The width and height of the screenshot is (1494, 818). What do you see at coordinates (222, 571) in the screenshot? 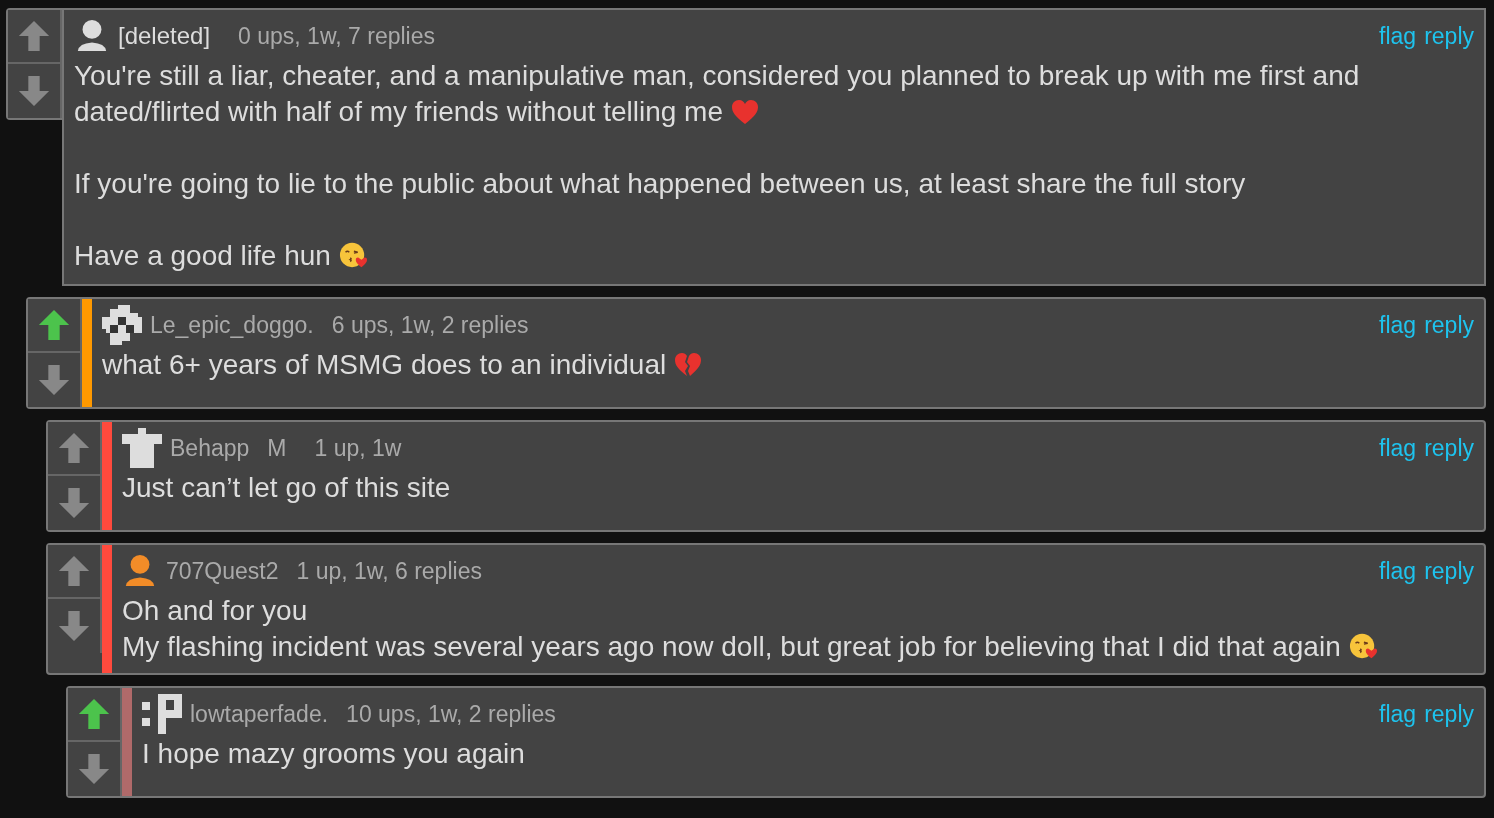
I see `username: 707Quest2` at bounding box center [222, 571].